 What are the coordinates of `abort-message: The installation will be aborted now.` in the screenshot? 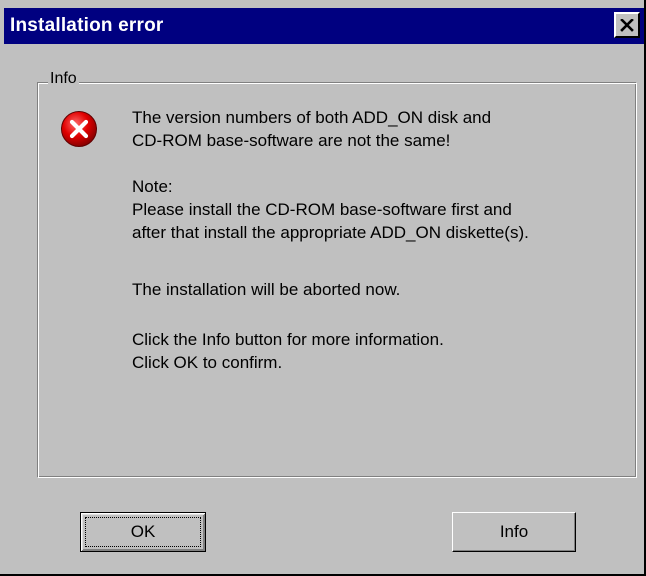 It's located at (266, 289).